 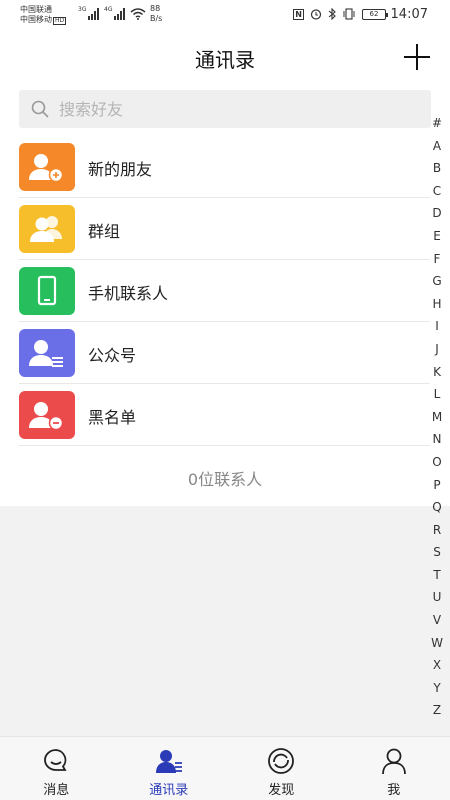 I want to click on index-letter: C, so click(x=437, y=191).